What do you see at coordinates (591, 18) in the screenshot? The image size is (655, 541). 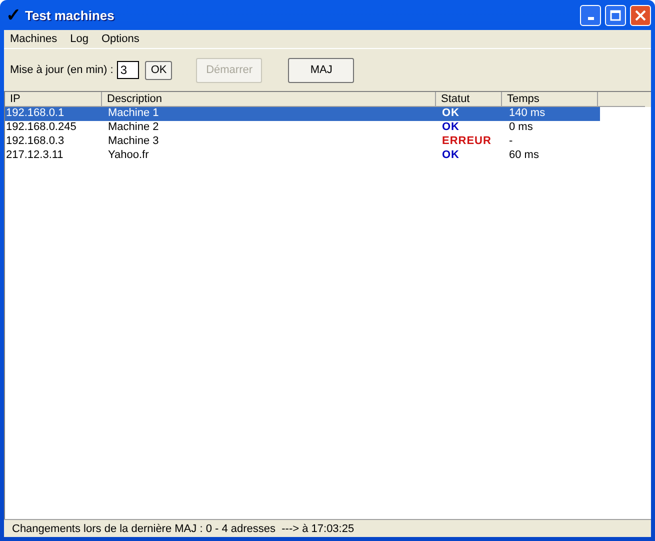 I see `minimize-icon` at bounding box center [591, 18].